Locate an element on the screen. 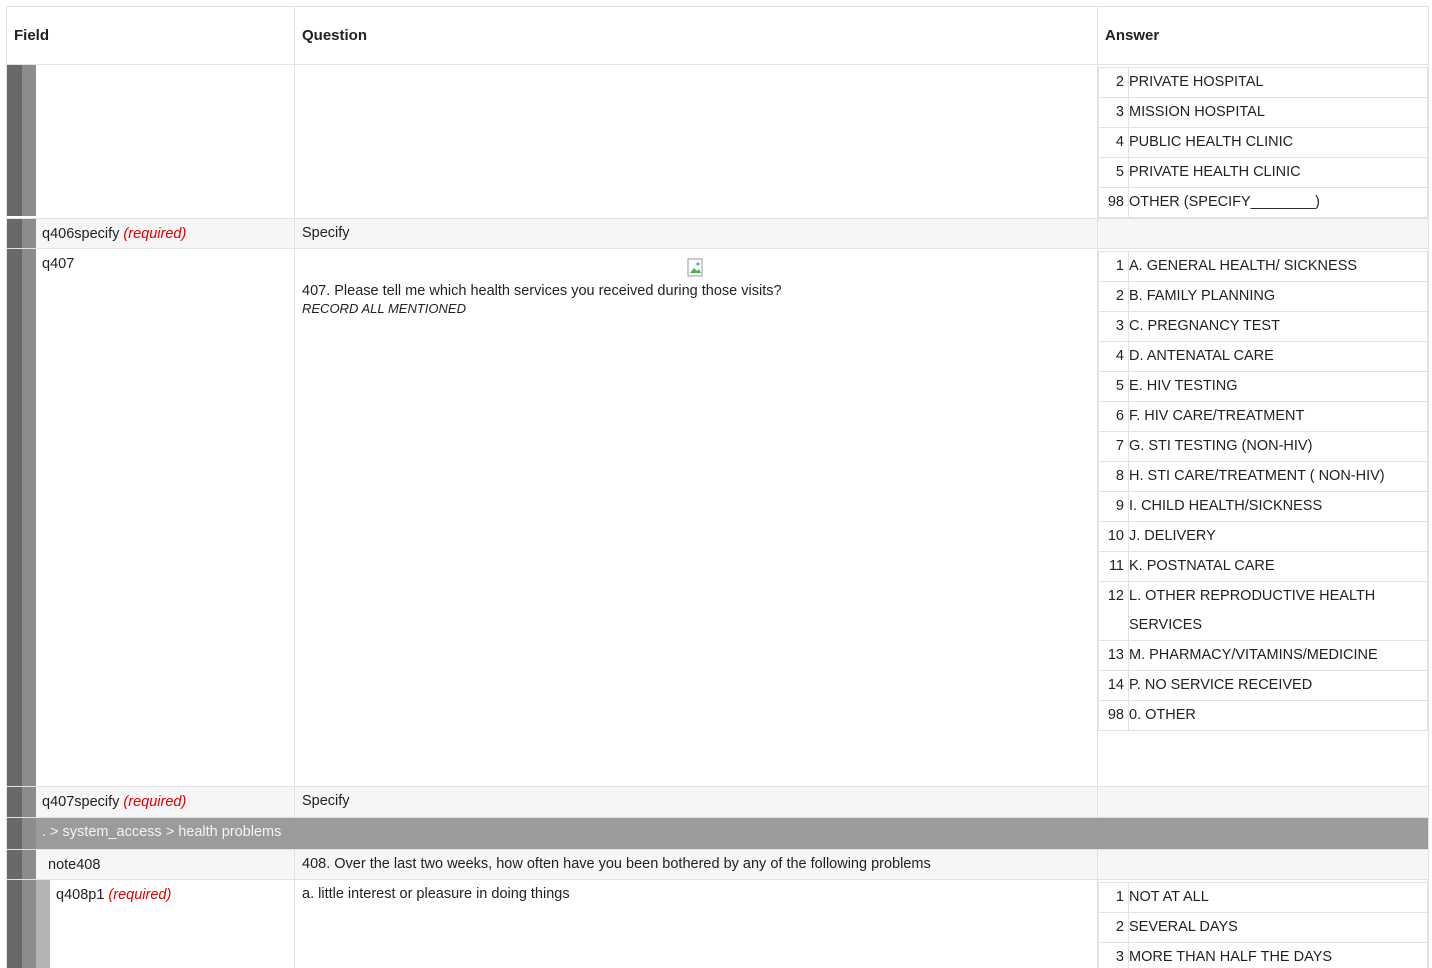 Image resolution: width=1432 pixels, height=968 pixels. option-label: G. STI TESTING (NON-HIV) is located at coordinates (1278, 446).